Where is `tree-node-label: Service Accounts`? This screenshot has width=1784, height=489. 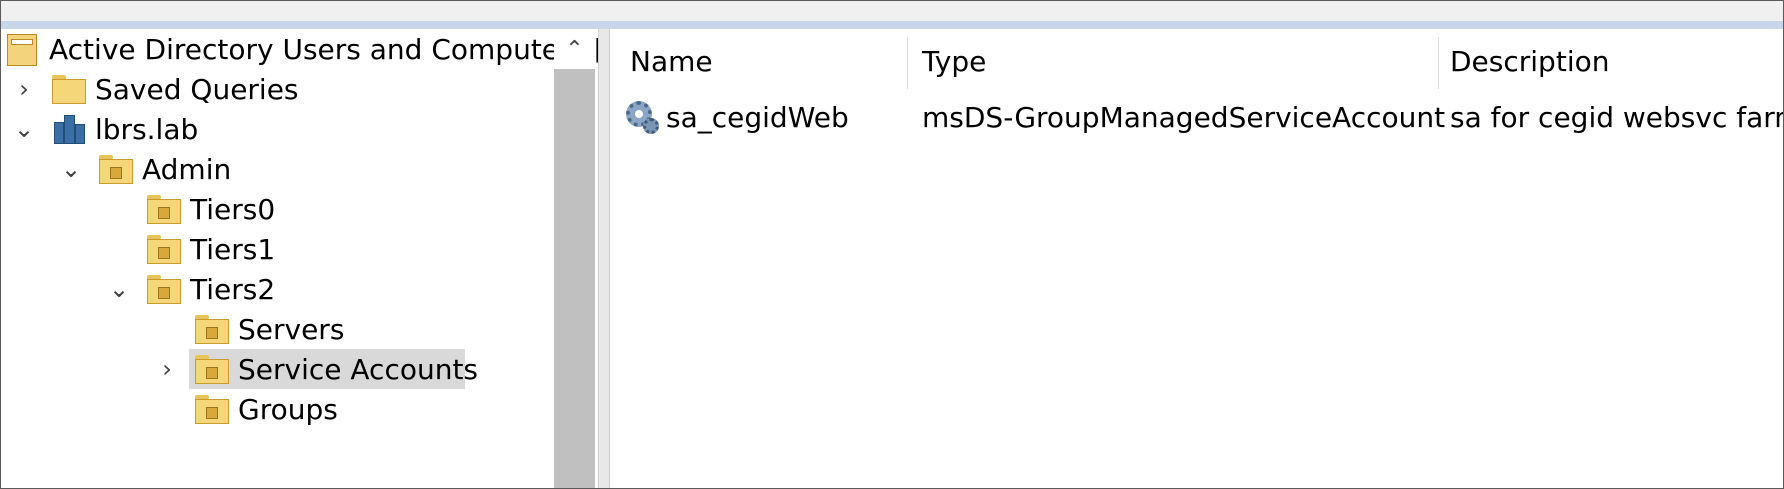 tree-node-label: Service Accounts is located at coordinates (358, 369).